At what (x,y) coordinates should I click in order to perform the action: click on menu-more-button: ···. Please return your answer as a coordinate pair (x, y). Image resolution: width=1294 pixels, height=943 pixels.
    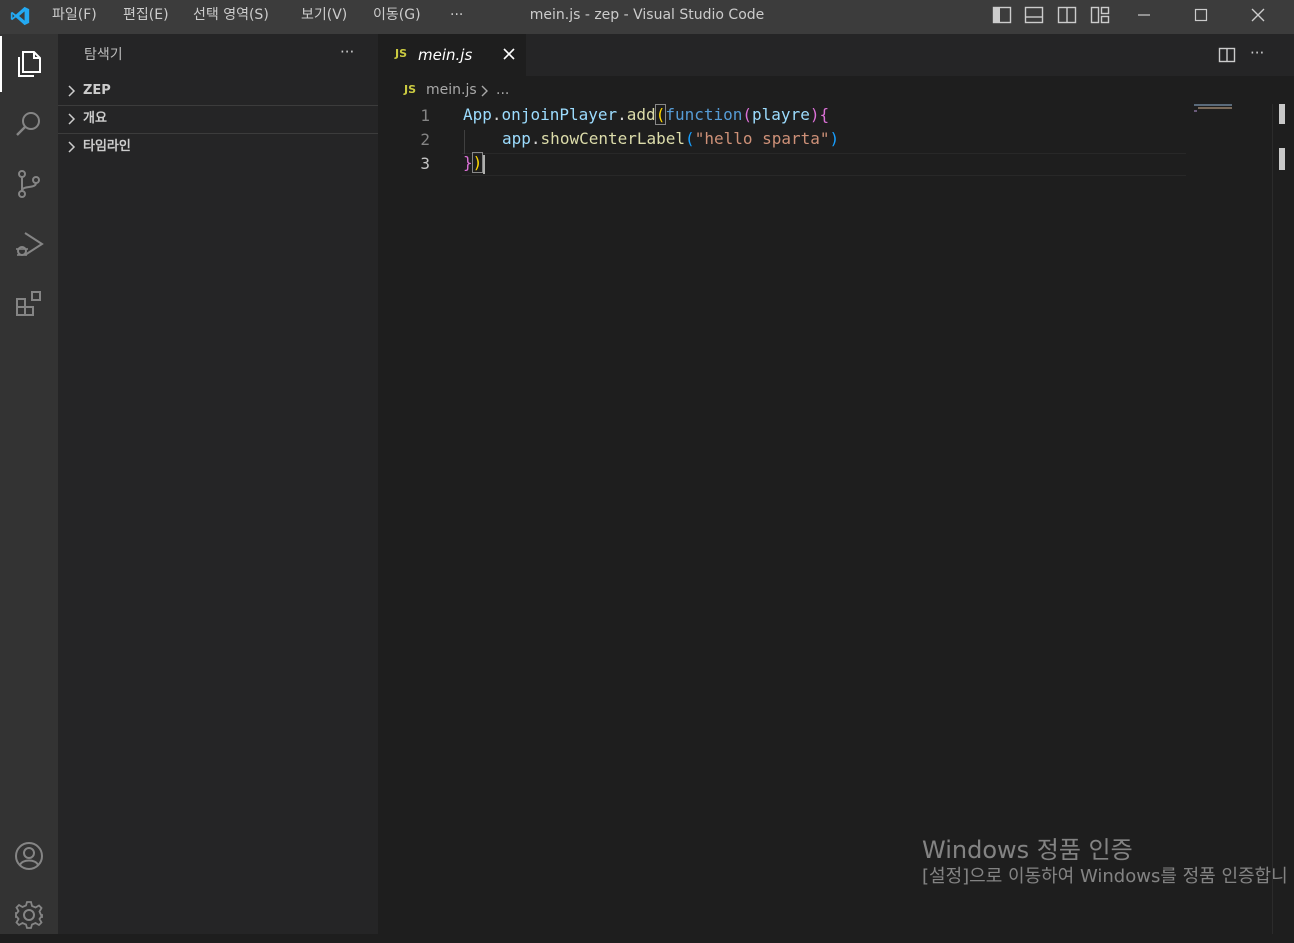
    Looking at the image, I should click on (456, 17).